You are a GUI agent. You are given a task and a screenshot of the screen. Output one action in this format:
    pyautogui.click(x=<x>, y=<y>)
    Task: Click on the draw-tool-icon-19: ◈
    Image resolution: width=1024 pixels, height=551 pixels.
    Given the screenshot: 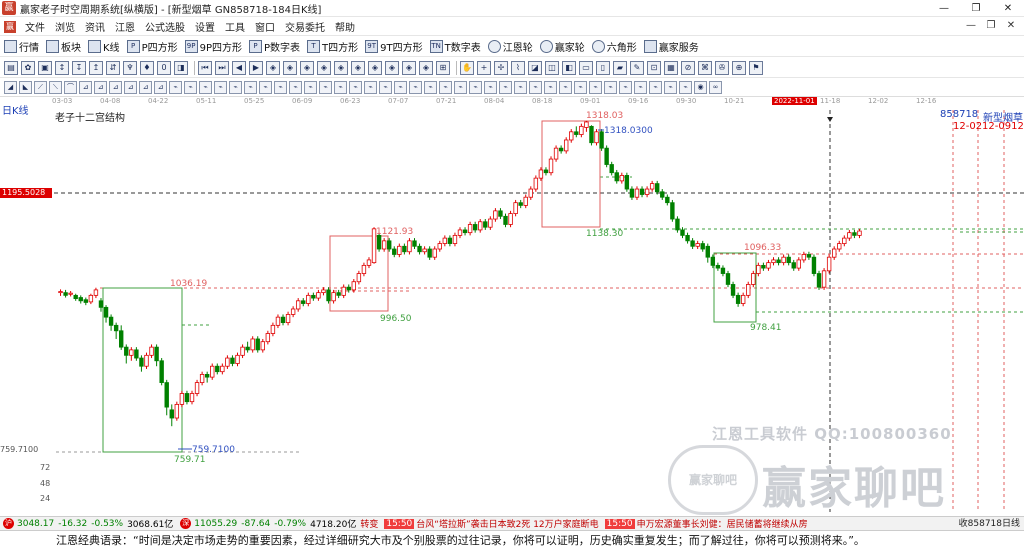 What is the action you would take?
    pyautogui.click(x=324, y=67)
    